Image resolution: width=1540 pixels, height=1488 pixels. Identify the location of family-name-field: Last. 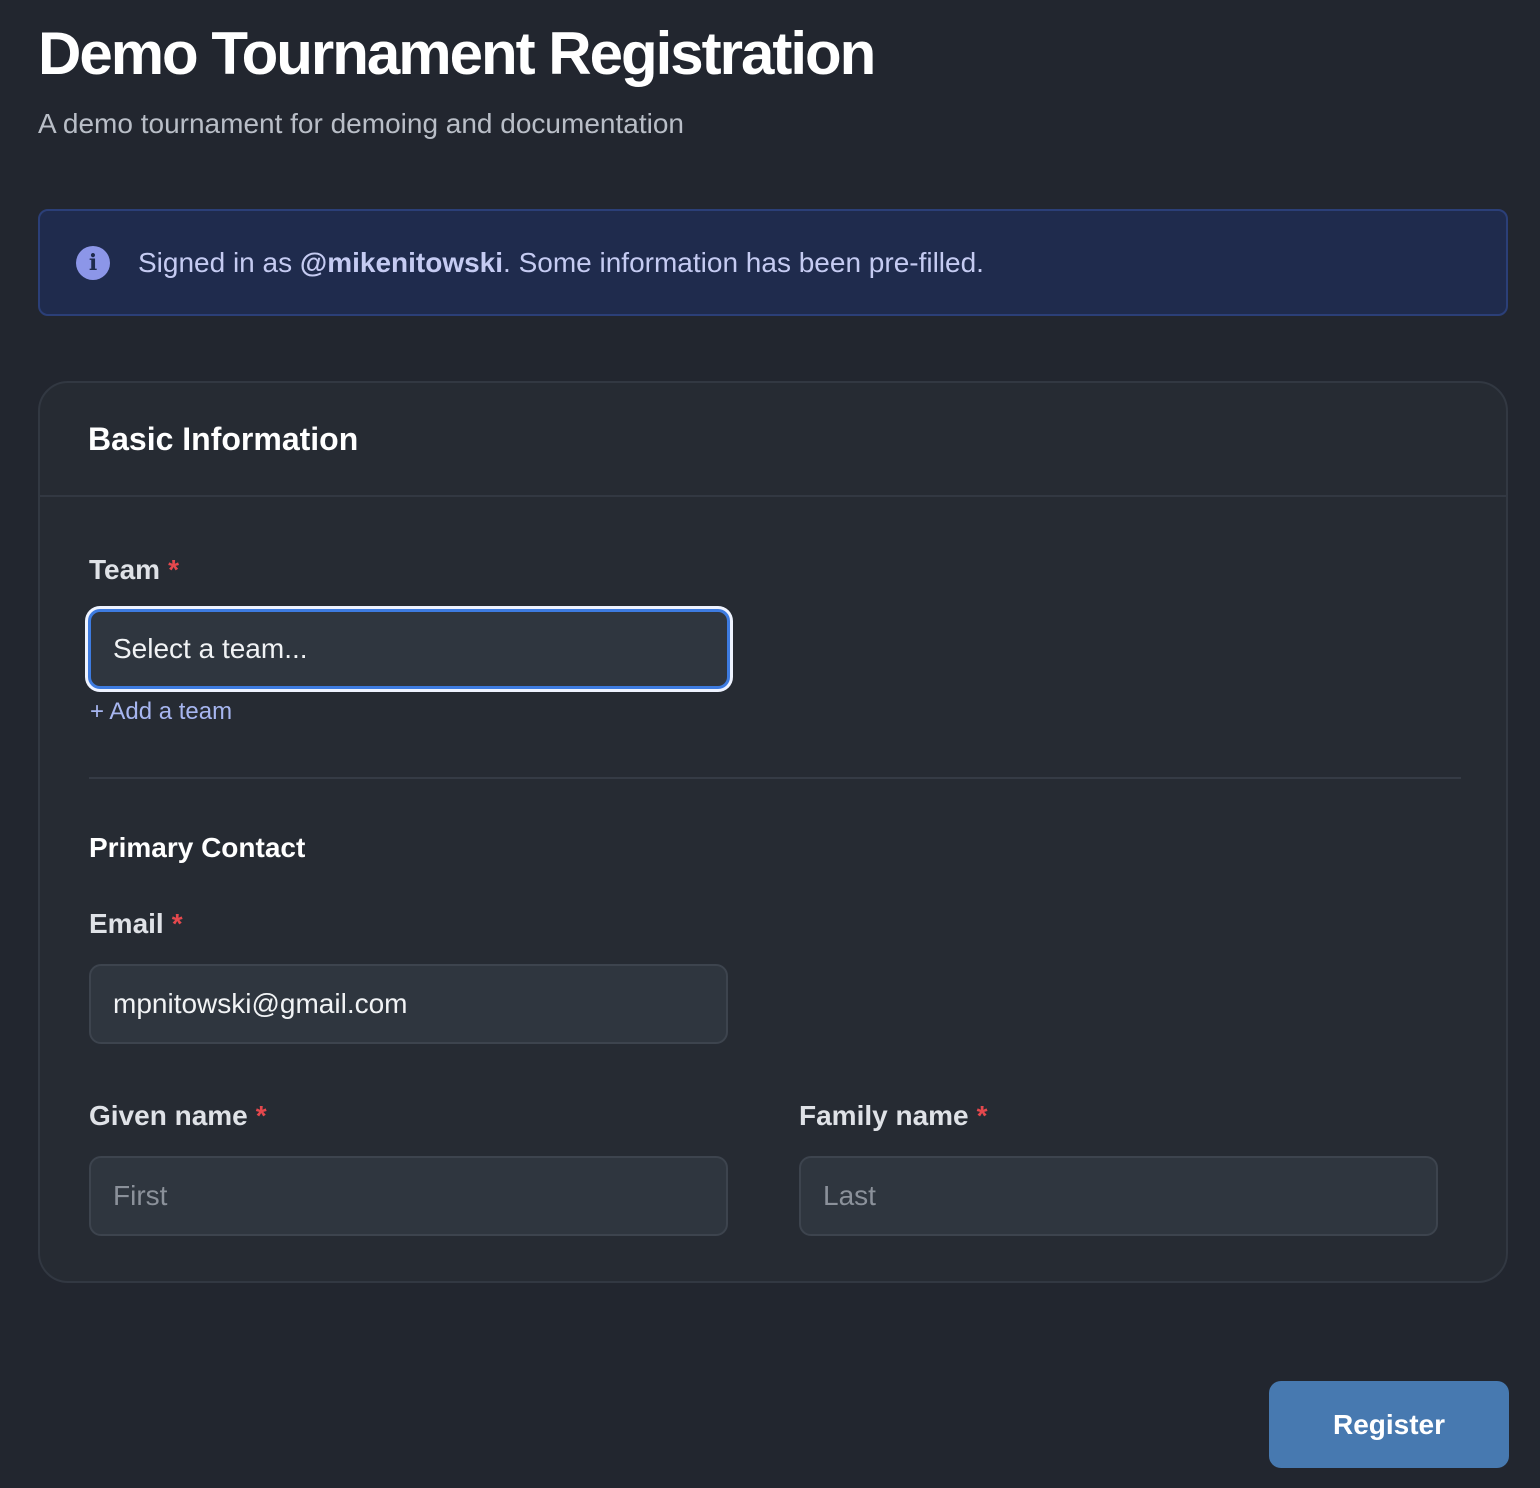
(1118, 1196).